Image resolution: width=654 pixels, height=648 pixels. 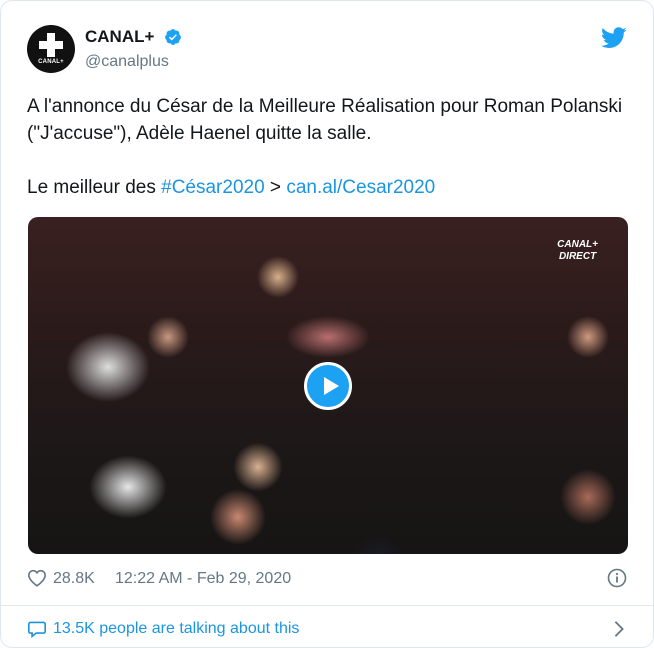 I want to click on url-link: can.al/Cesar2020, so click(x=360, y=187).